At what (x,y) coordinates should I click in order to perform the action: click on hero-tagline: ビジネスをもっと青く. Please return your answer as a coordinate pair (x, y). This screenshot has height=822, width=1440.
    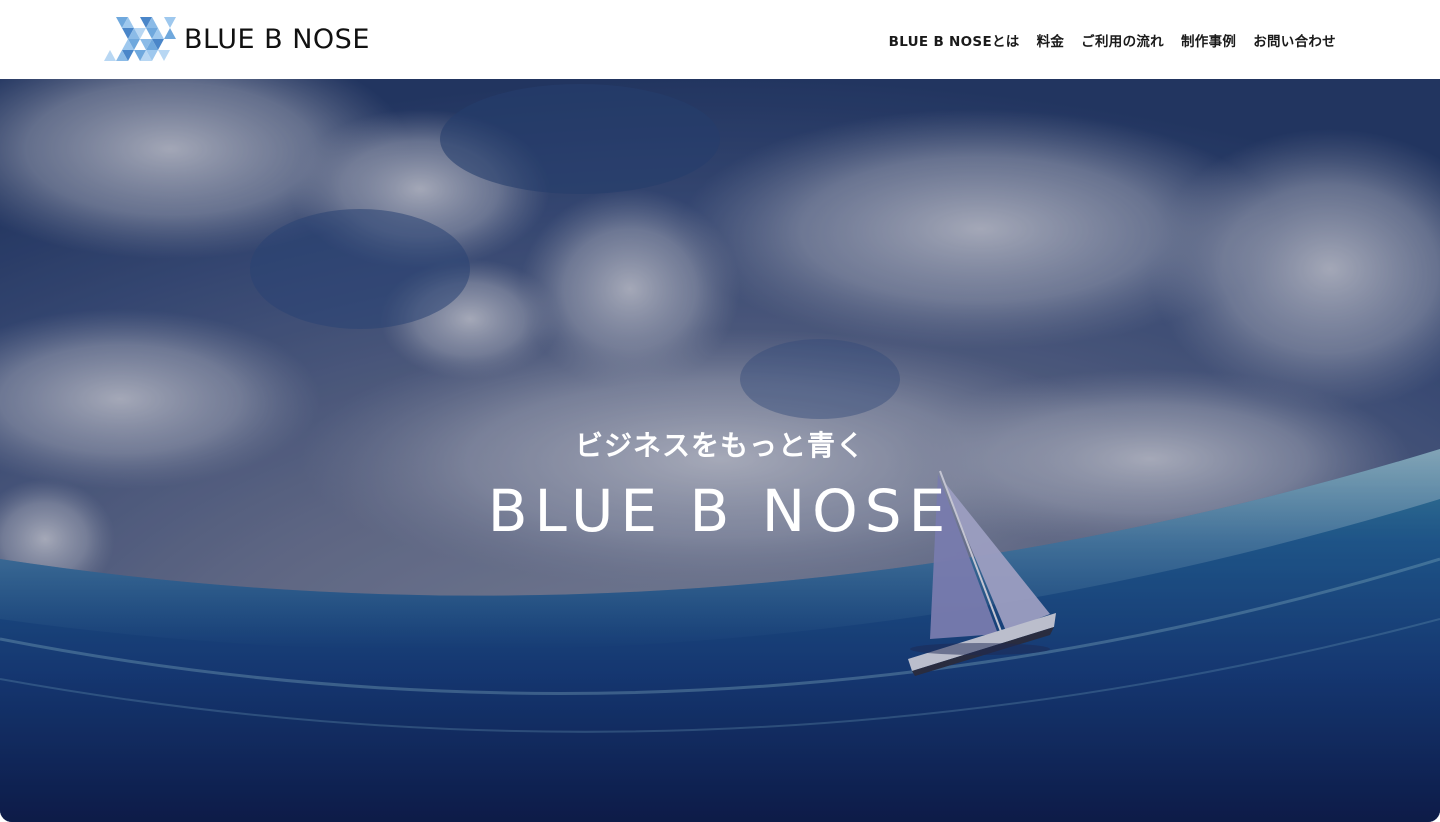
    Looking at the image, I should click on (719, 445).